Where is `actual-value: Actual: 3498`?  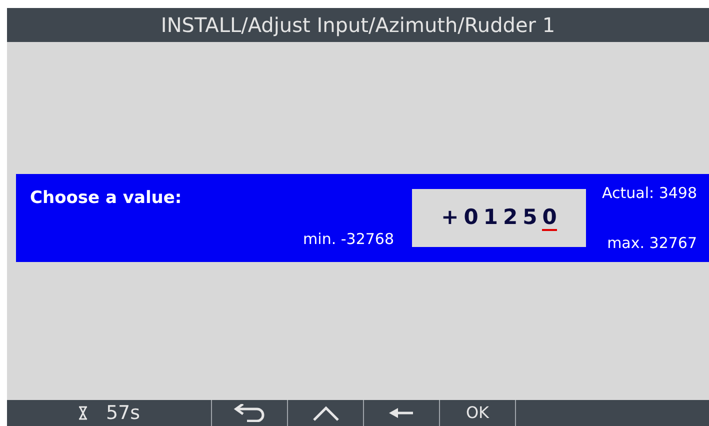 actual-value: Actual: 3498 is located at coordinates (649, 193).